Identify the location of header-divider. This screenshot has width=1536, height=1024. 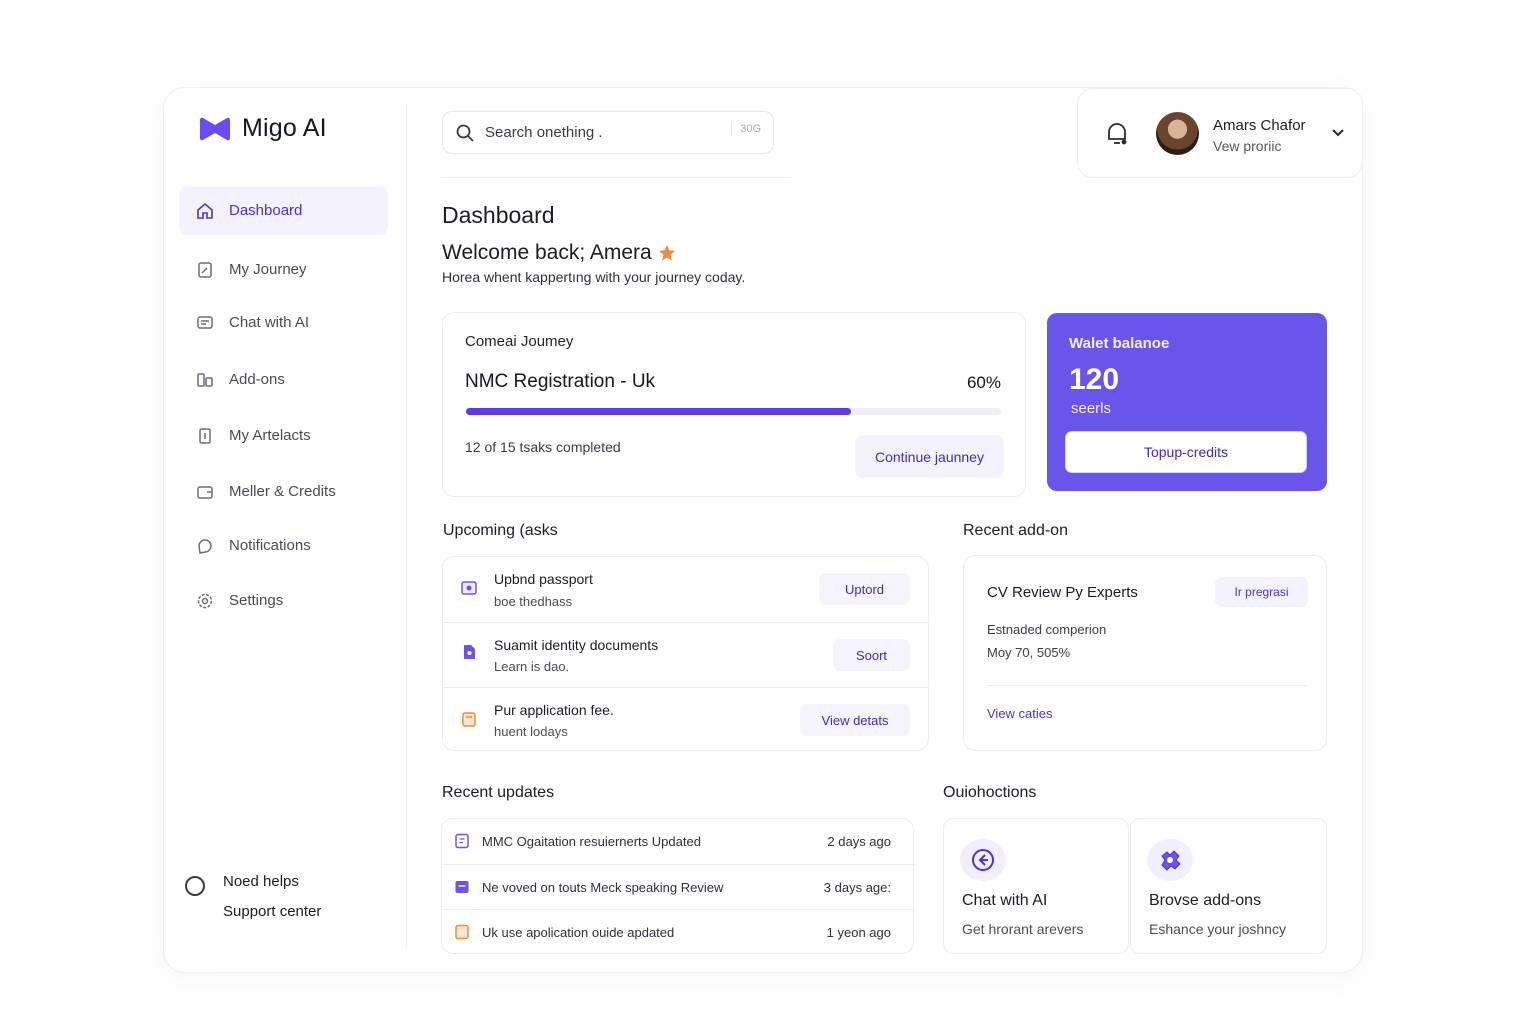
(616, 177).